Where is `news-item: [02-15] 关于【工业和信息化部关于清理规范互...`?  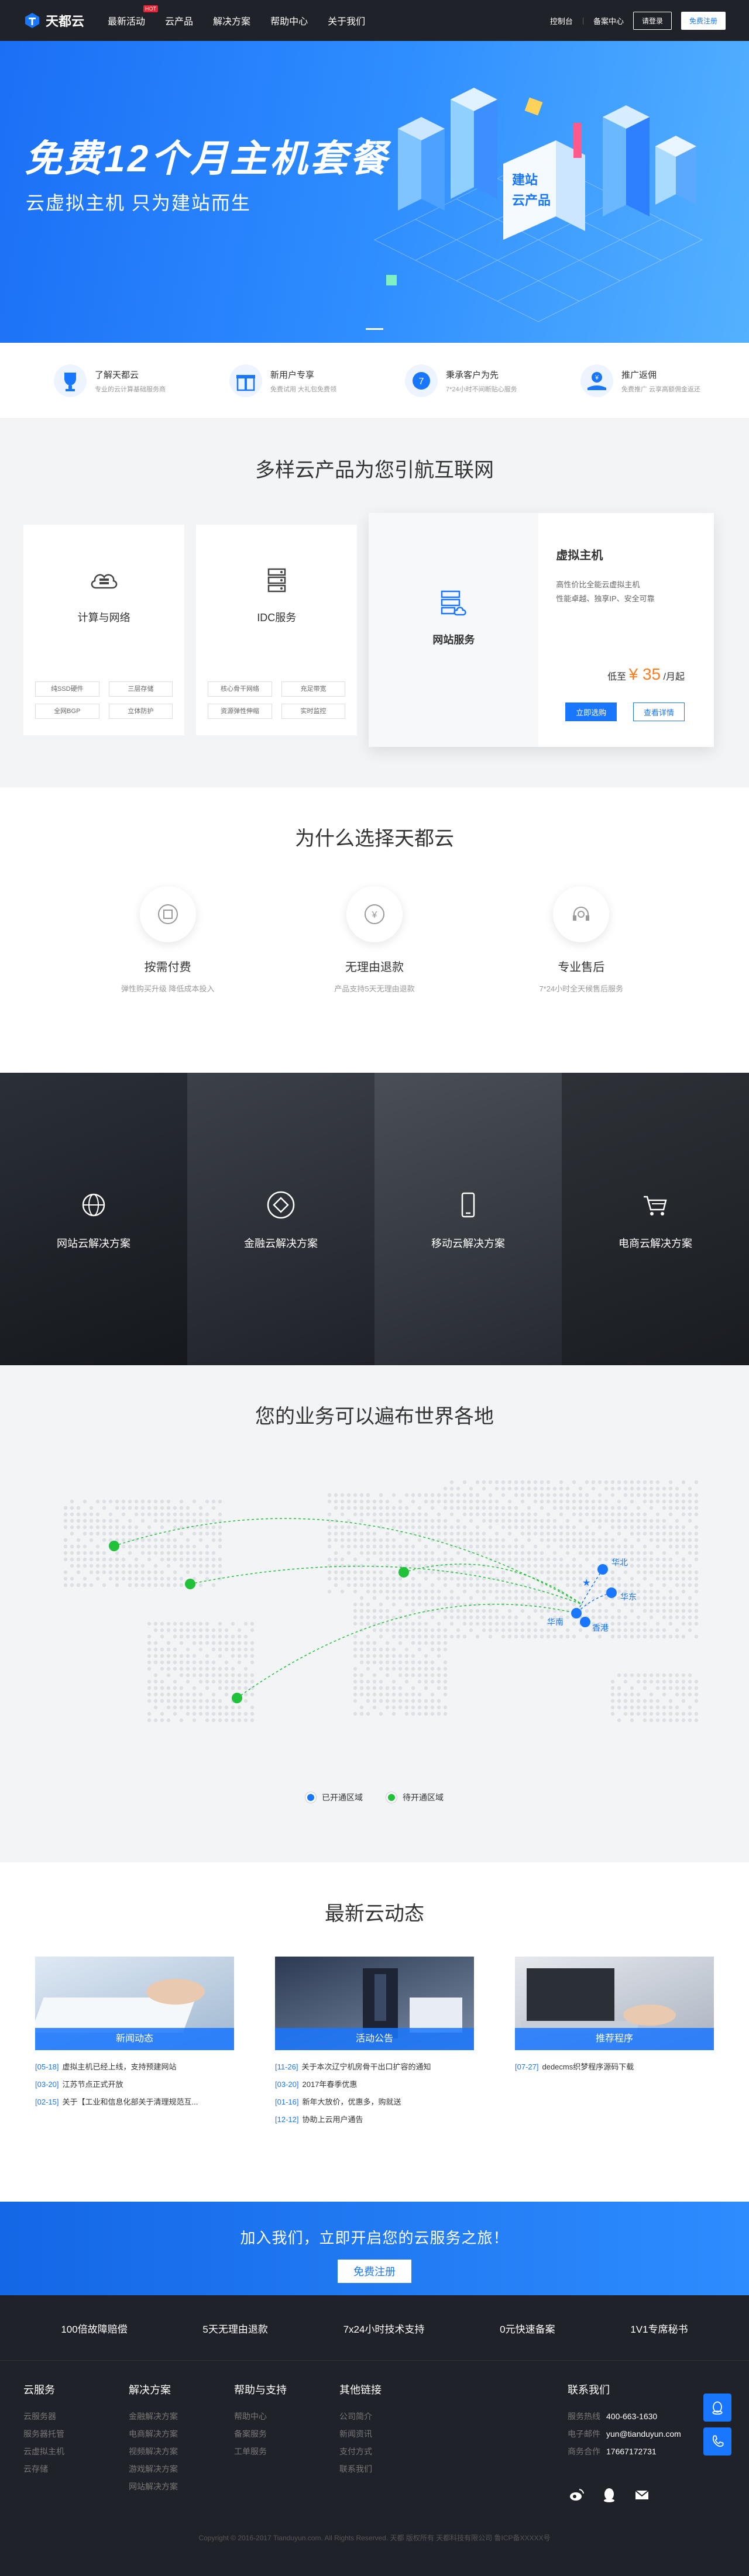
news-item: [02-15] 关于【工业和信息化部关于清理规范互... is located at coordinates (134, 2102).